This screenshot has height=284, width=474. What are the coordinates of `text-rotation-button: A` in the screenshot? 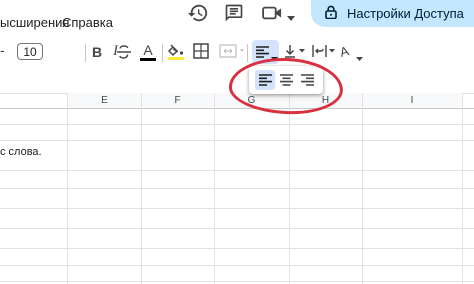 It's located at (344, 52).